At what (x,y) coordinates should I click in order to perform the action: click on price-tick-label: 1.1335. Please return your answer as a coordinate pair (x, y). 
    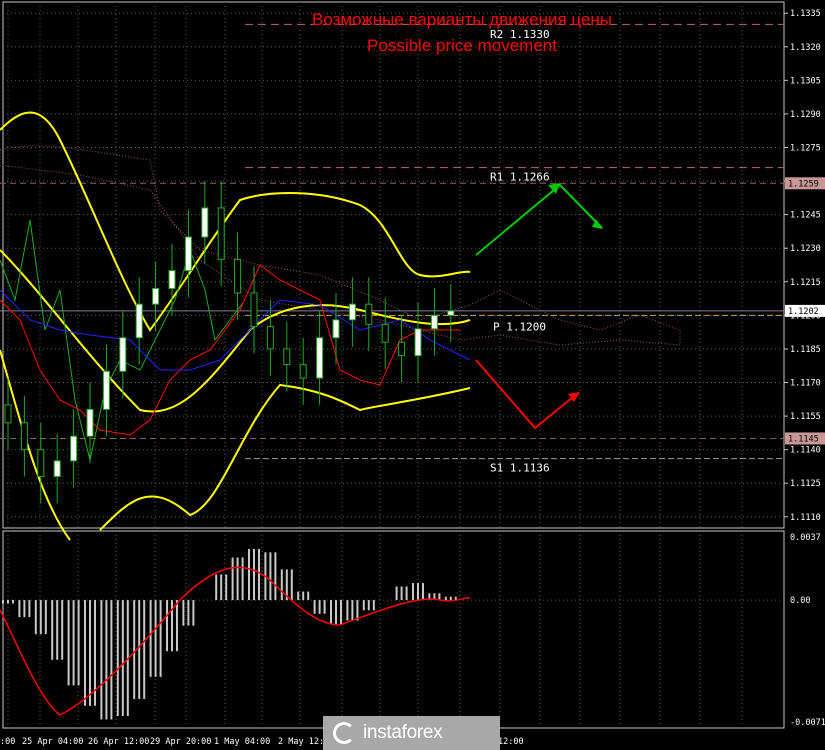
    Looking at the image, I should click on (805, 14).